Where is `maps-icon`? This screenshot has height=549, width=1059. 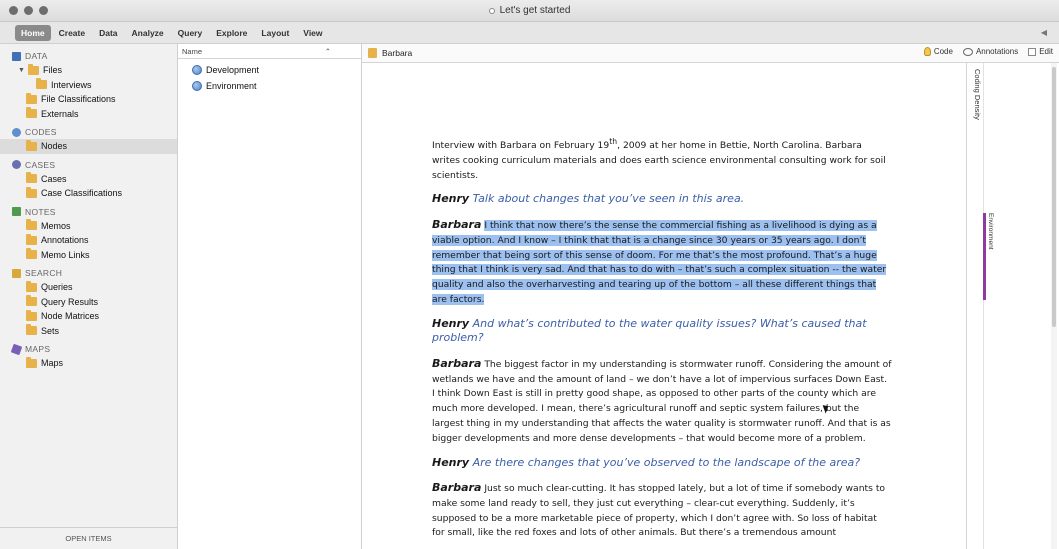
maps-icon is located at coordinates (16, 349).